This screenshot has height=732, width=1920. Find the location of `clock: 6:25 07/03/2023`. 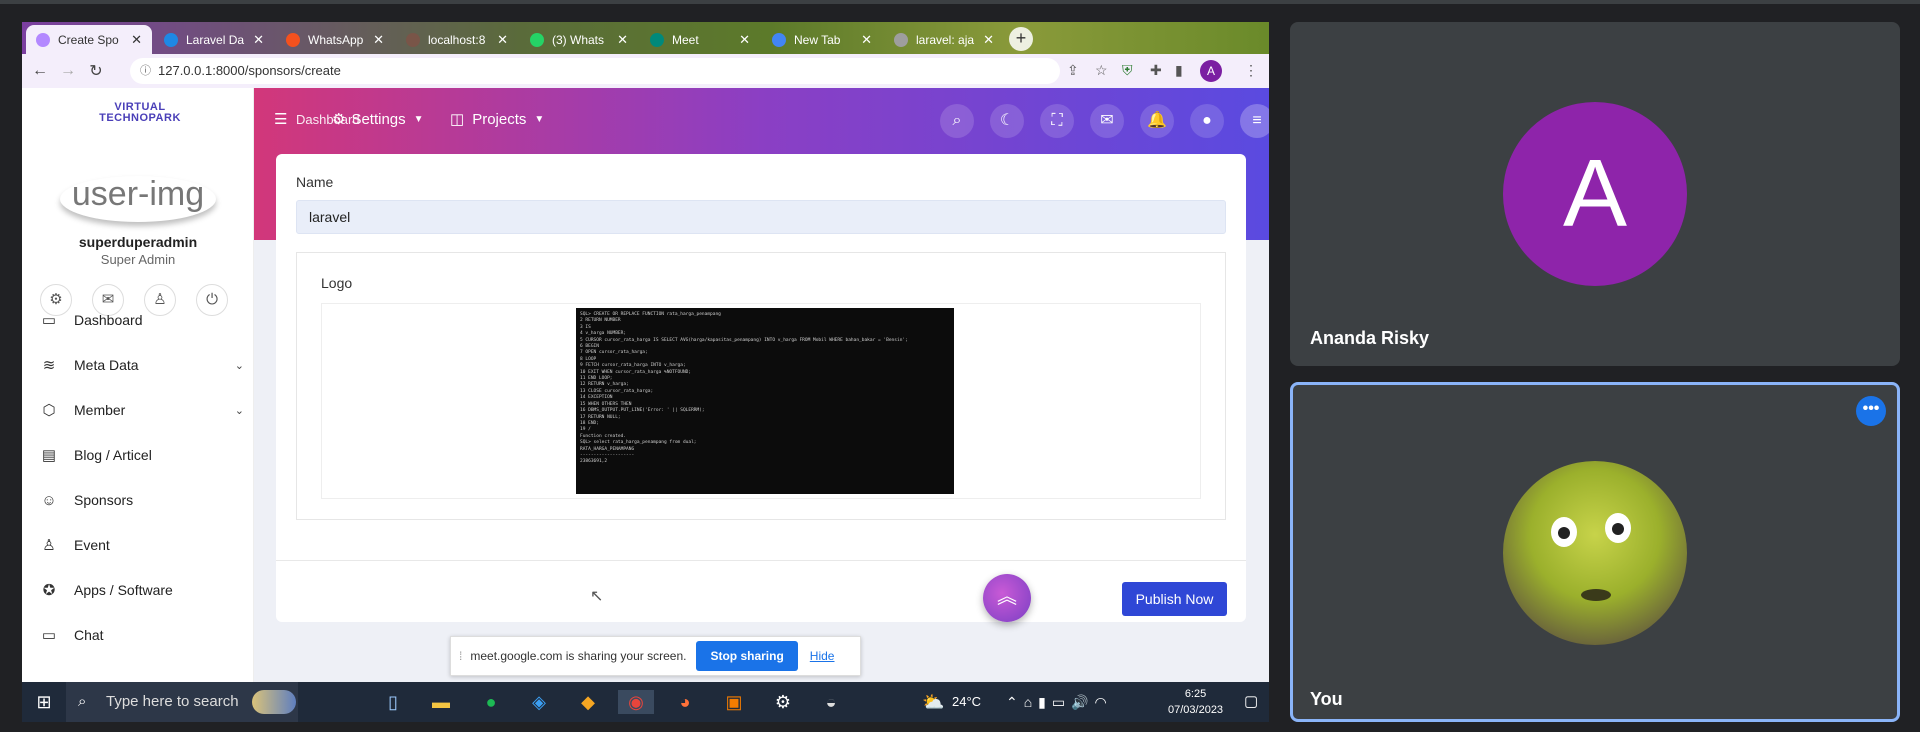

clock: 6:25 07/03/2023 is located at coordinates (1195, 702).